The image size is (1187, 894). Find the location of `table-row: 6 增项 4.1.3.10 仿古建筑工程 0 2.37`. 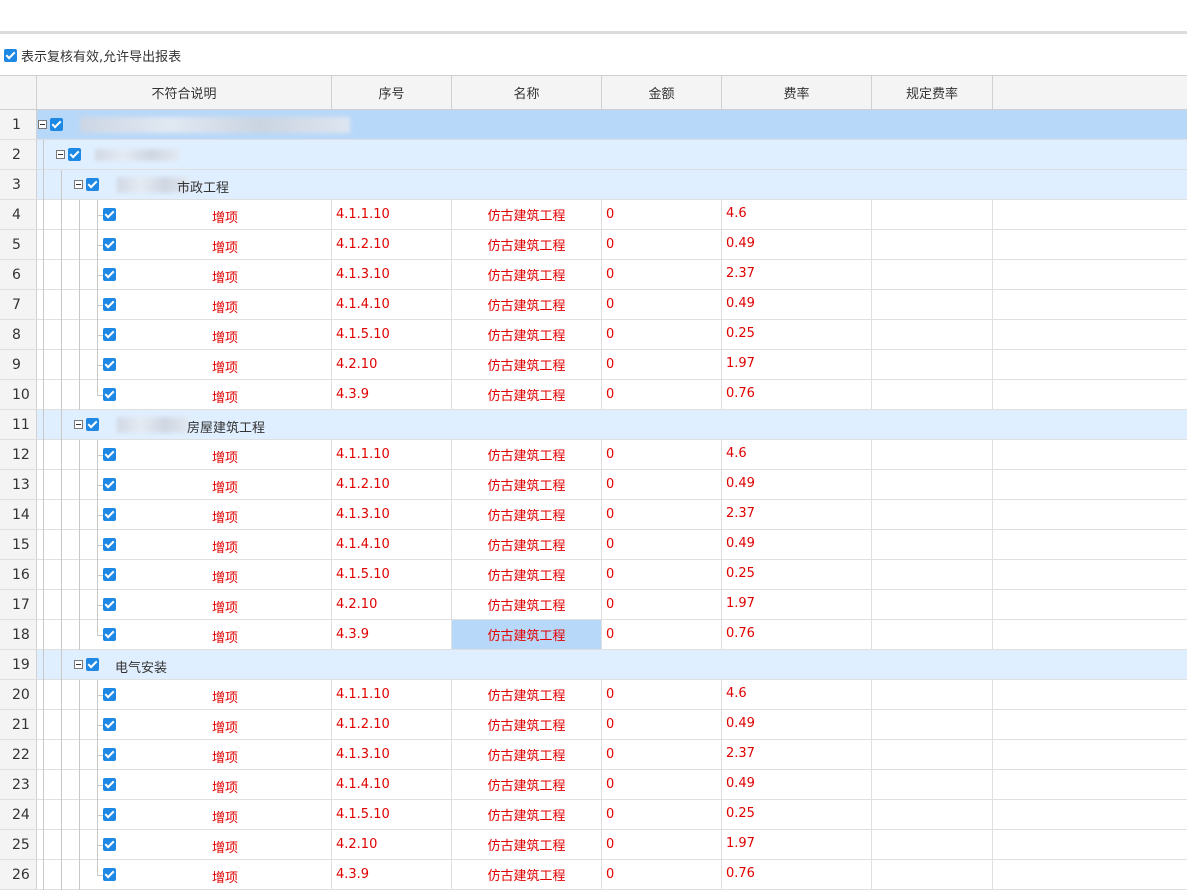

table-row: 6 增项 4.1.3.10 仿古建筑工程 0 2.37 is located at coordinates (593, 275).